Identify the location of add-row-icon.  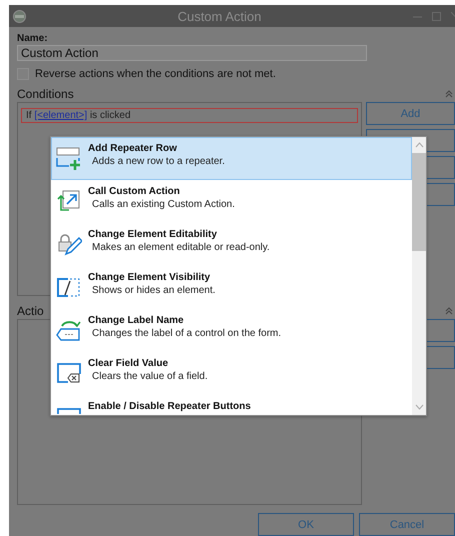
(69, 158).